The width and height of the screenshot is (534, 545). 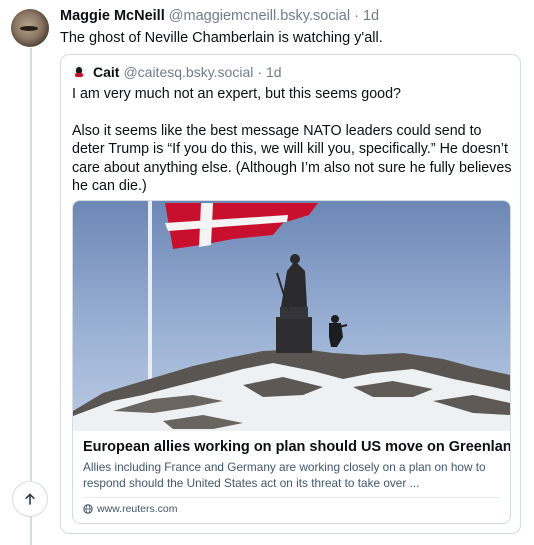 I want to click on divider, so click(x=291, y=497).